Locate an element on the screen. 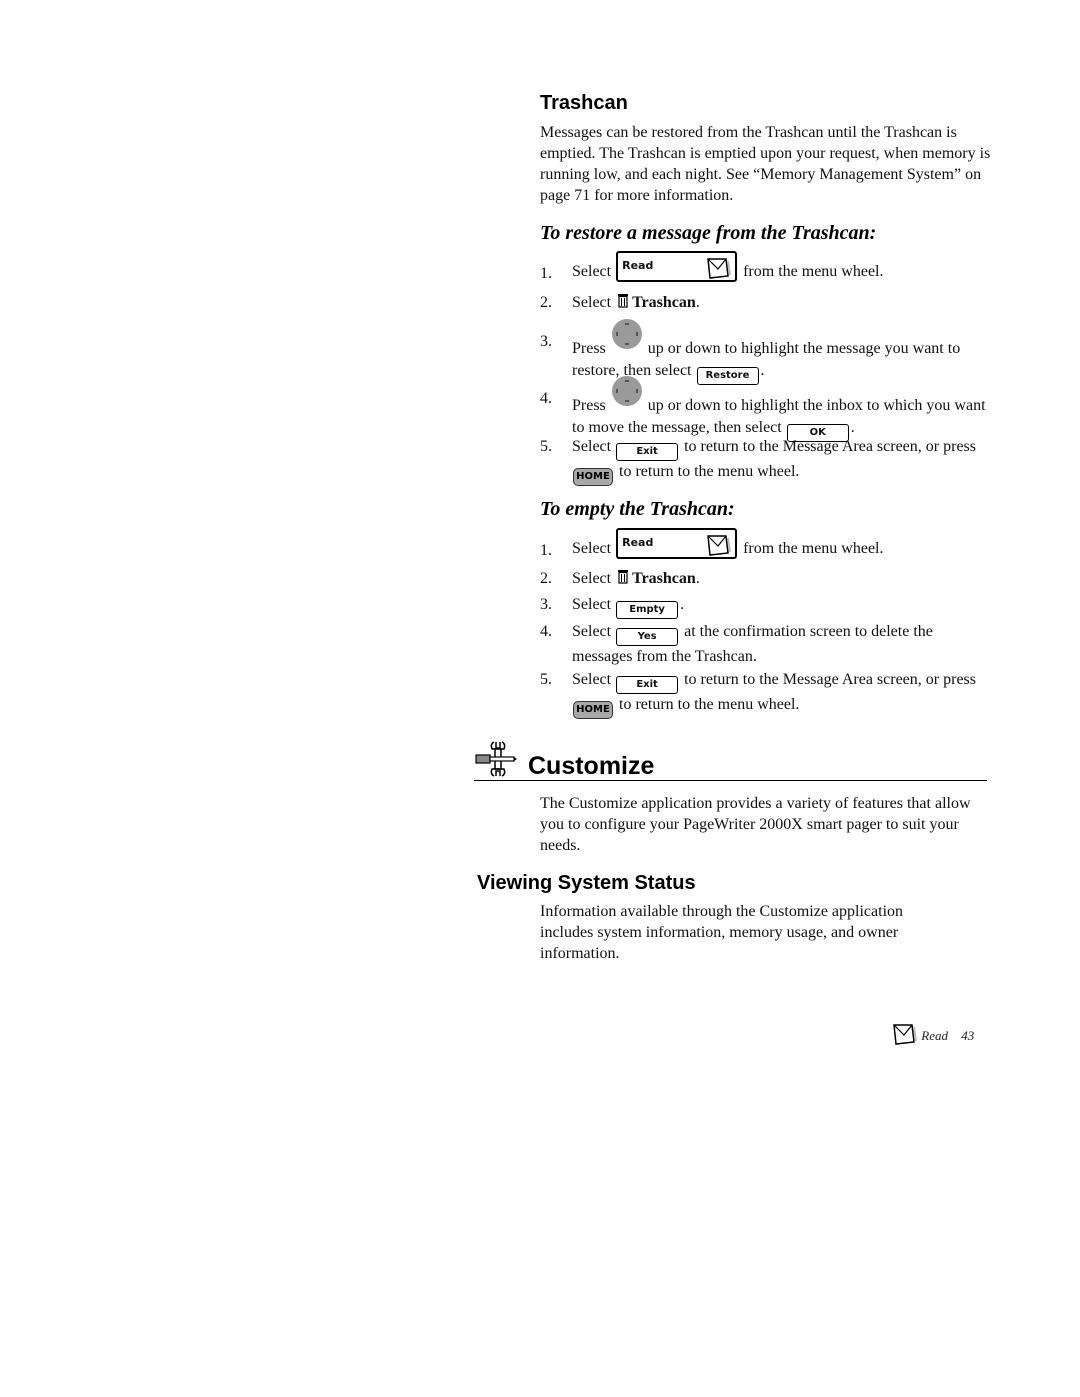 This screenshot has width=1080, height=1397. customize-heading: Customize is located at coordinates (591, 766).